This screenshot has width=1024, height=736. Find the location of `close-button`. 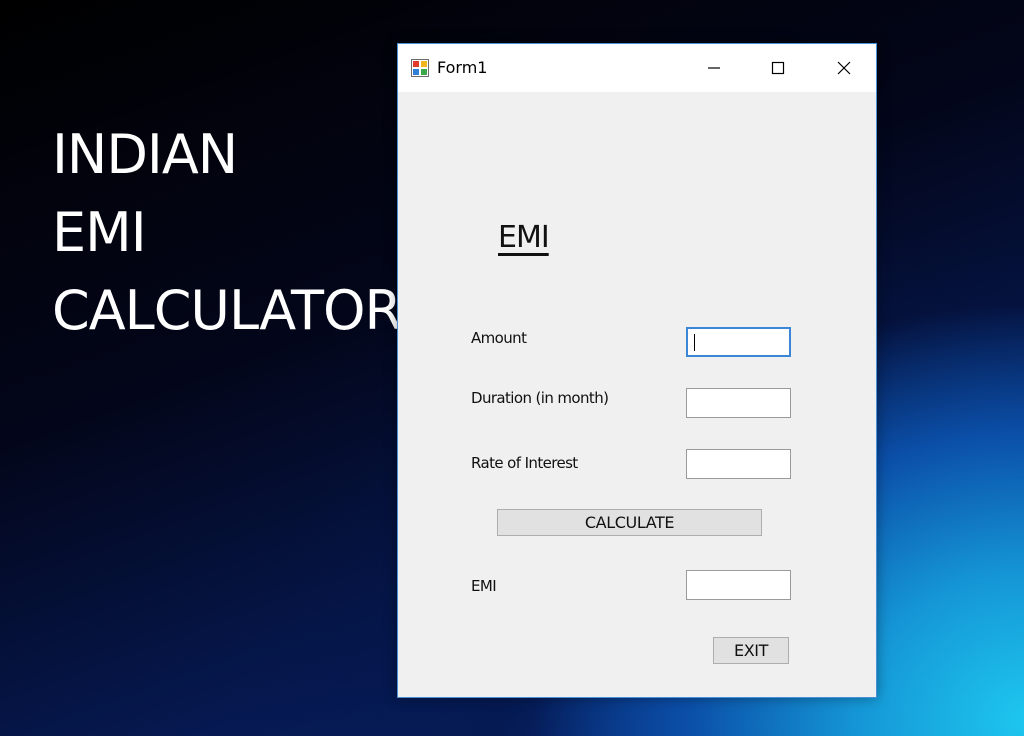

close-button is located at coordinates (844, 68).